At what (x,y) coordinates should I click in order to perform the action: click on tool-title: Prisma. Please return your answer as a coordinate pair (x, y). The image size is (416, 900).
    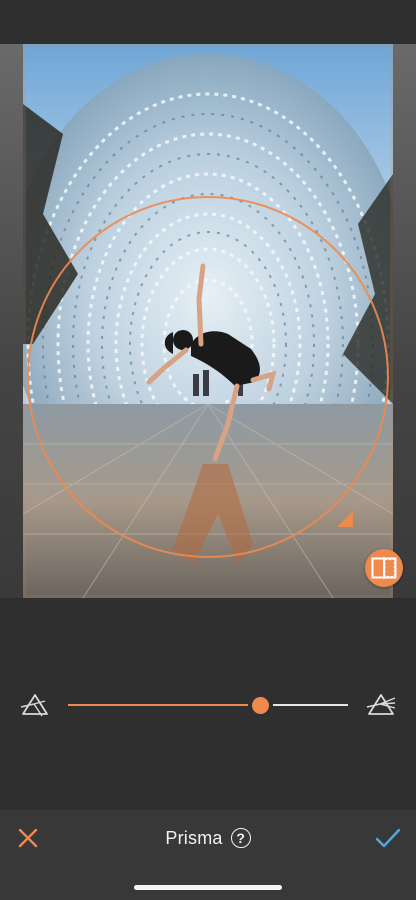
    Looking at the image, I should click on (194, 837).